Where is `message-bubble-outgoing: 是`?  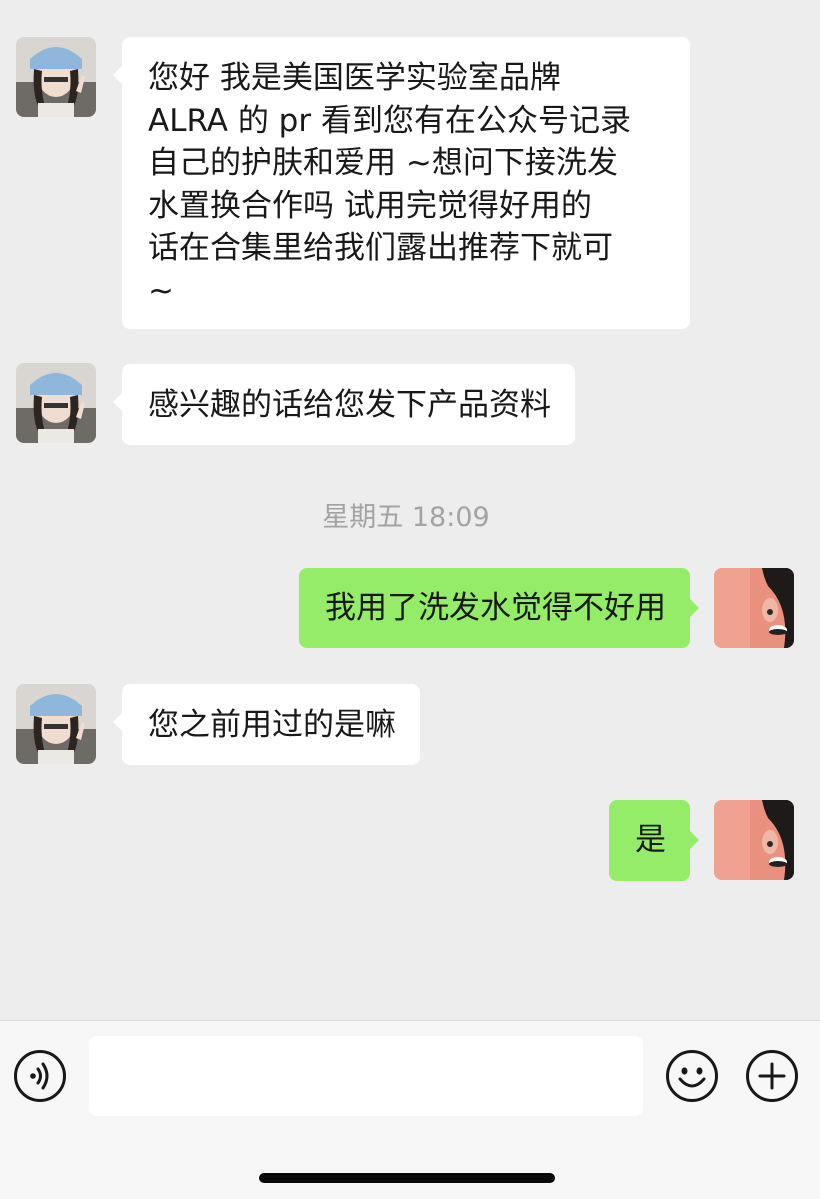 message-bubble-outgoing: 是 is located at coordinates (654, 840).